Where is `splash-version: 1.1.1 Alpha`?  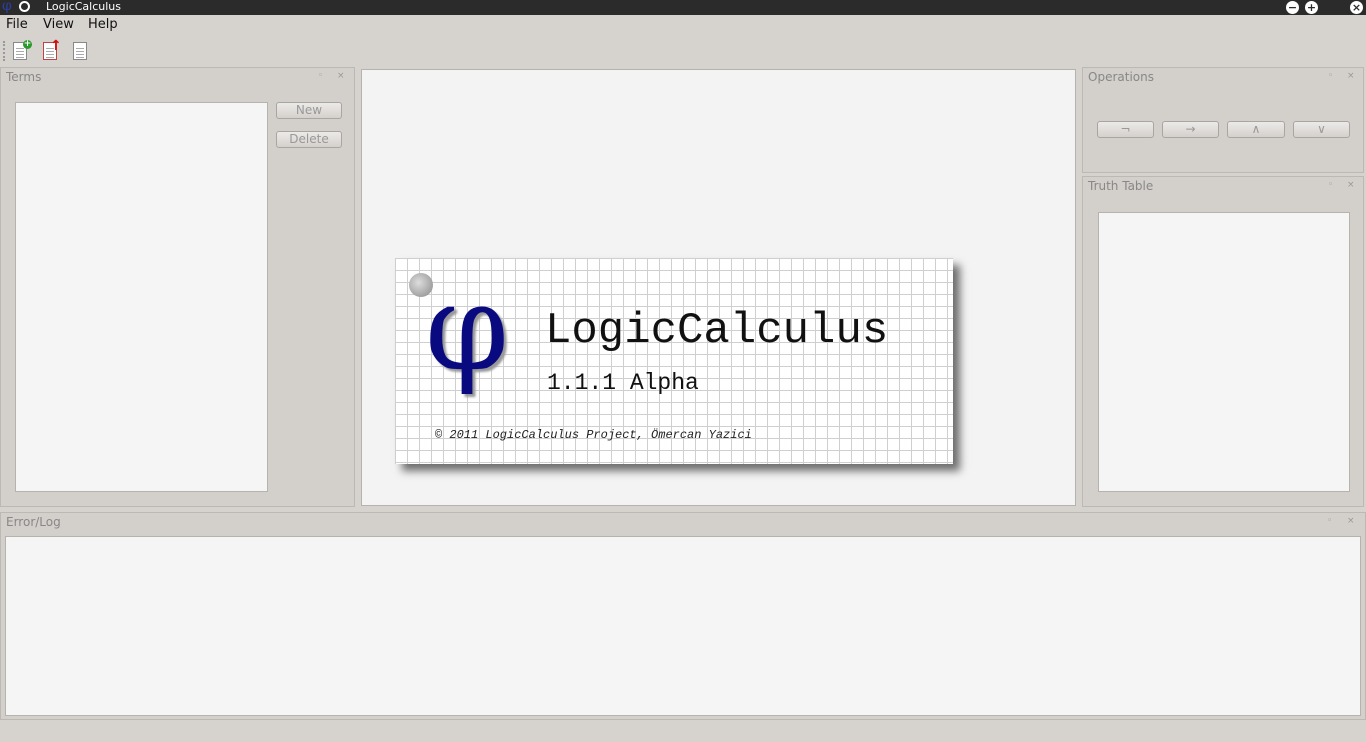
splash-version: 1.1.1 Alpha is located at coordinates (623, 383).